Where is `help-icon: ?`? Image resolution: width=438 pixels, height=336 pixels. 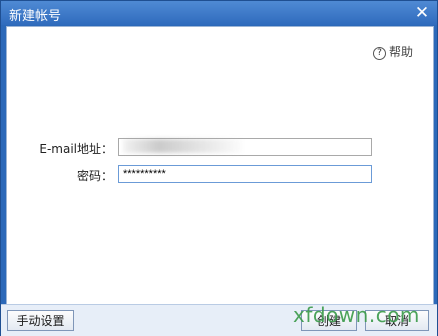
help-icon: ? is located at coordinates (379, 53).